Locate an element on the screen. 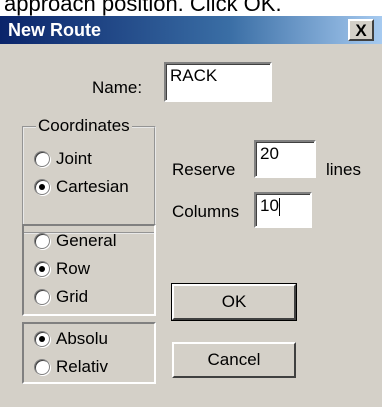 This screenshot has width=382, height=407. close-button: X is located at coordinates (361, 30).